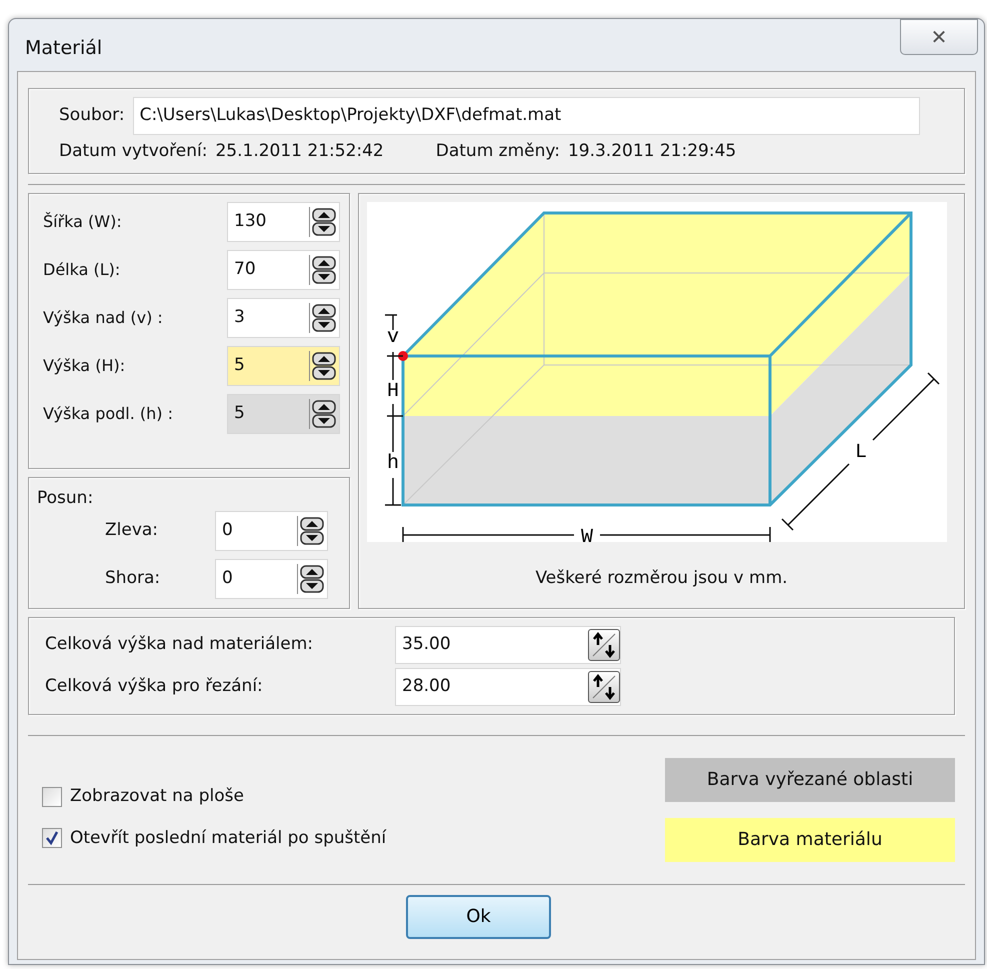 This screenshot has width=987, height=969. I want to click on option-label: Zobrazovat na ploše, so click(157, 796).